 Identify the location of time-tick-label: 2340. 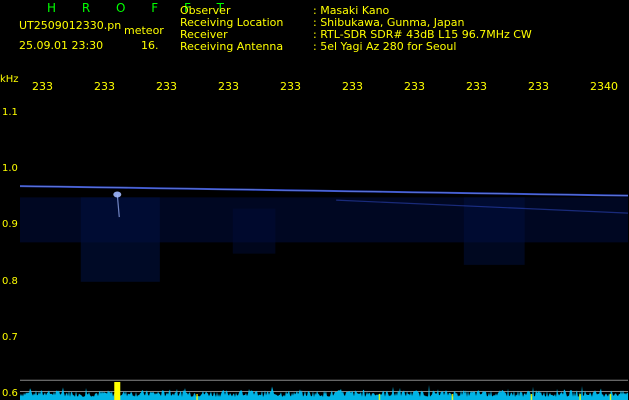
(604, 86).